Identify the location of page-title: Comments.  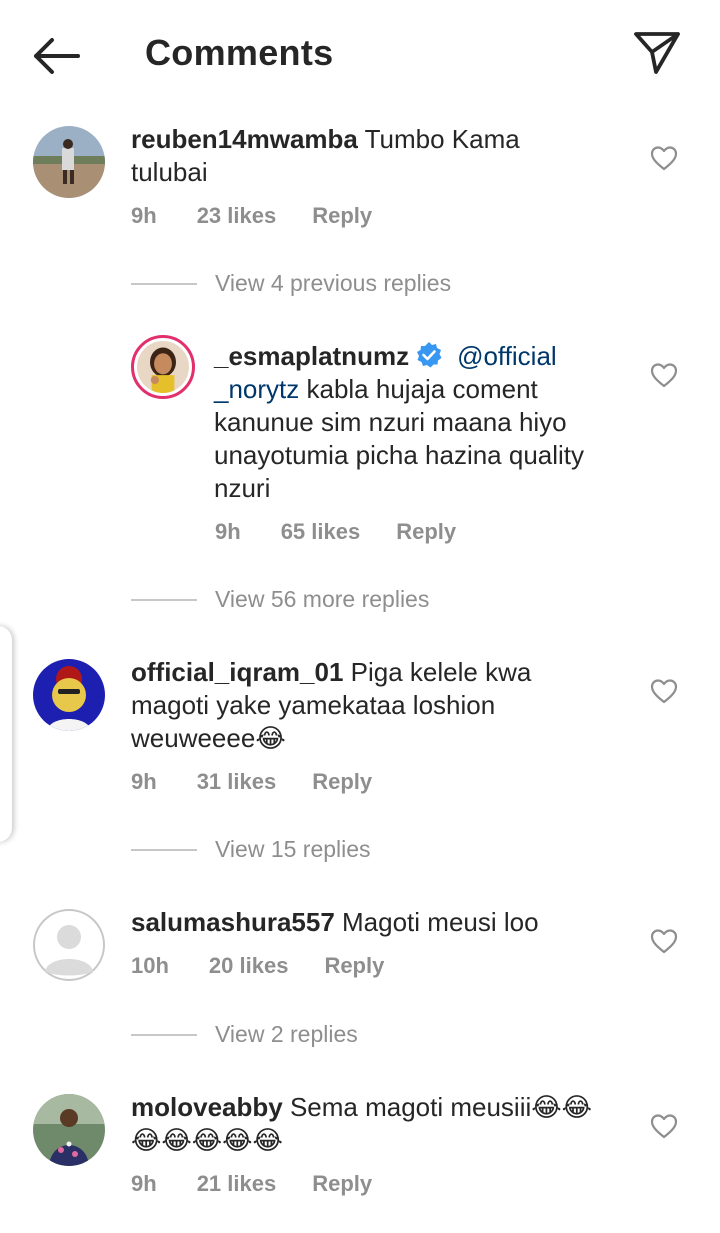
(239, 52).